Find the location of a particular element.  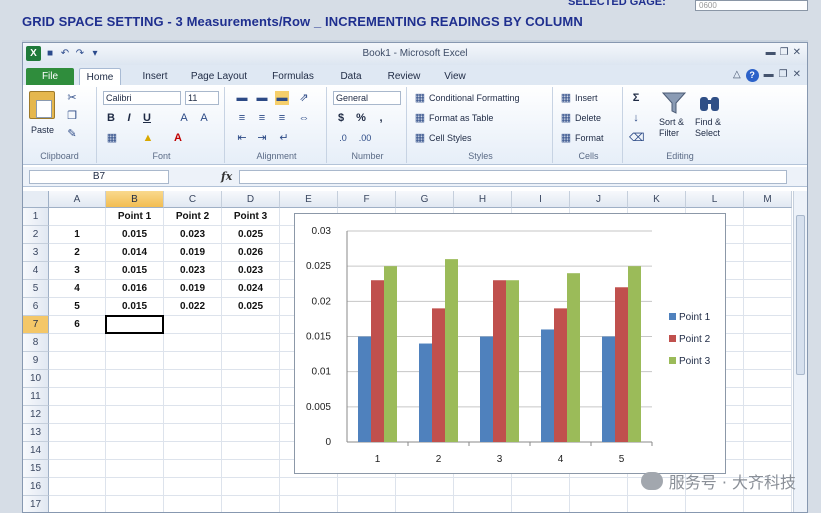

paste-button: Paste is located at coordinates (42, 130).